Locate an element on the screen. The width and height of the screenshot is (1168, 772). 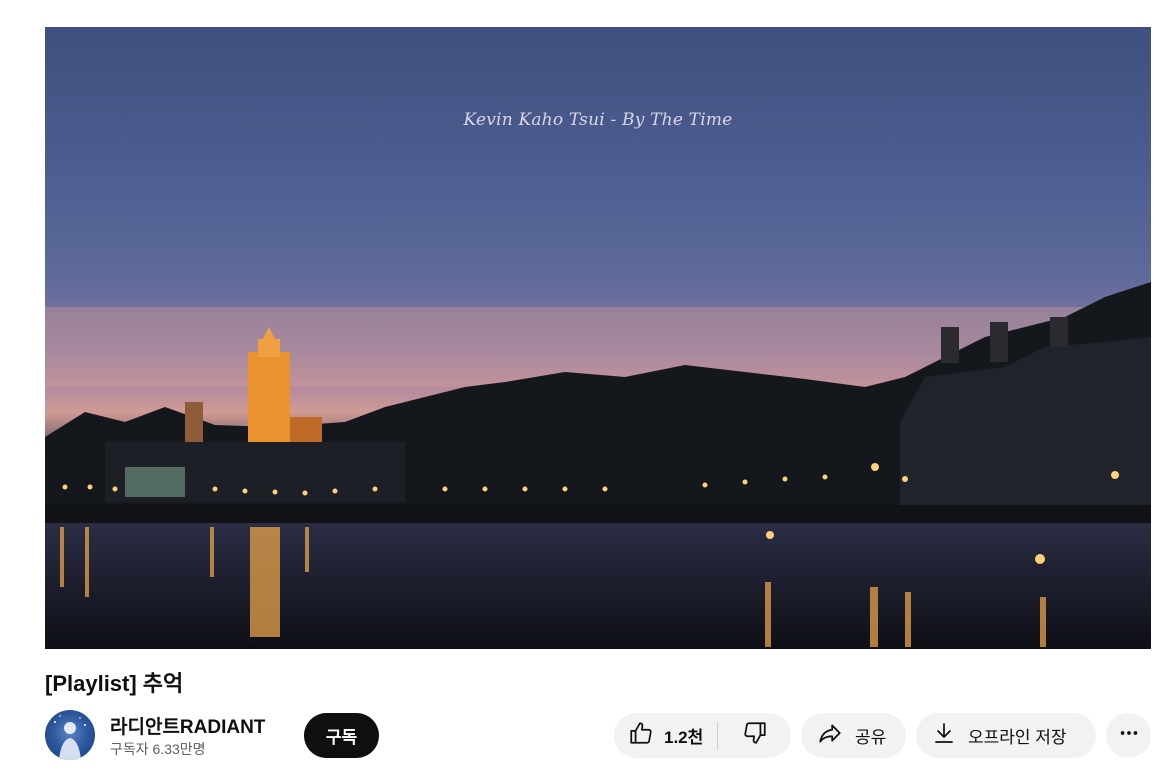
dislike-button is located at coordinates (754, 735).